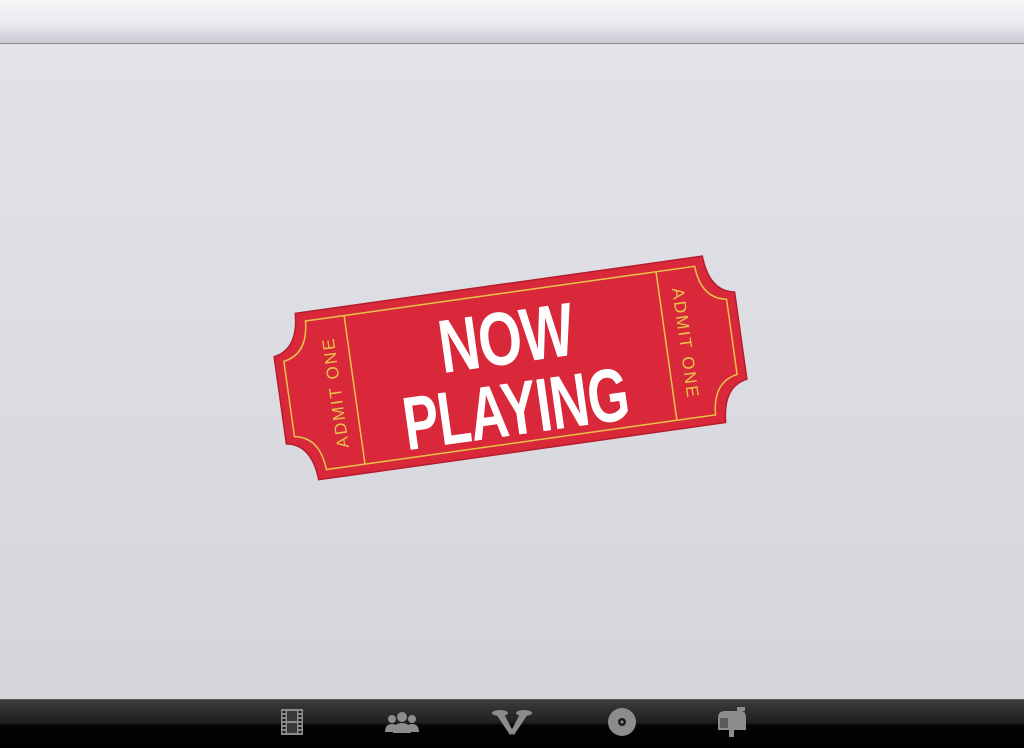 Image resolution: width=1024 pixels, height=748 pixels. I want to click on tab-movies, so click(292, 722).